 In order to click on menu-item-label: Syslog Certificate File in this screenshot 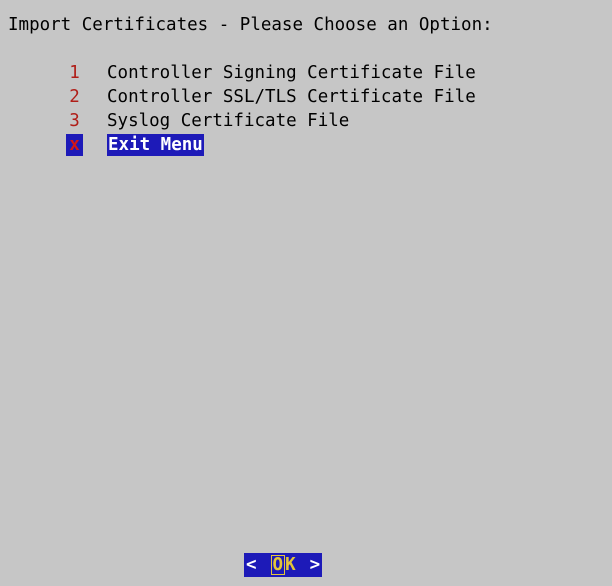, I will do `click(228, 121)`.